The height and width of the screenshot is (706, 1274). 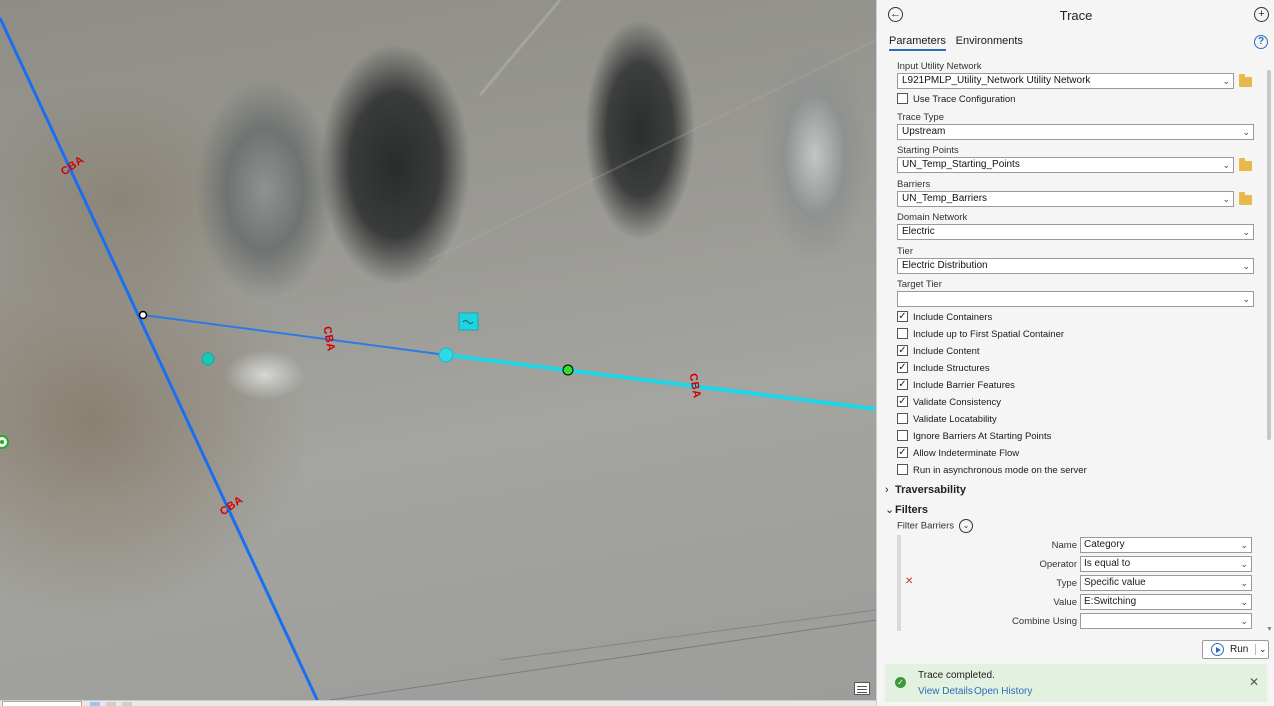 I want to click on service-point, so click(x=208, y=359).